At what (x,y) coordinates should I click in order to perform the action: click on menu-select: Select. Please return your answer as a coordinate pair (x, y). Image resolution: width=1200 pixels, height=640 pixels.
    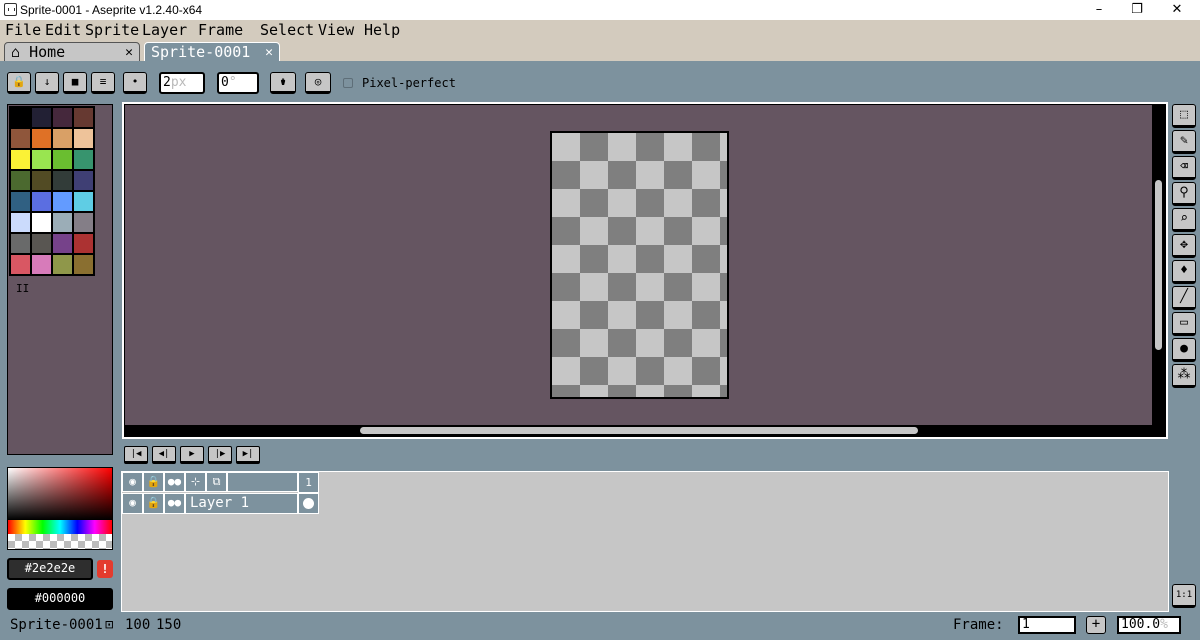
    Looking at the image, I should click on (287, 30).